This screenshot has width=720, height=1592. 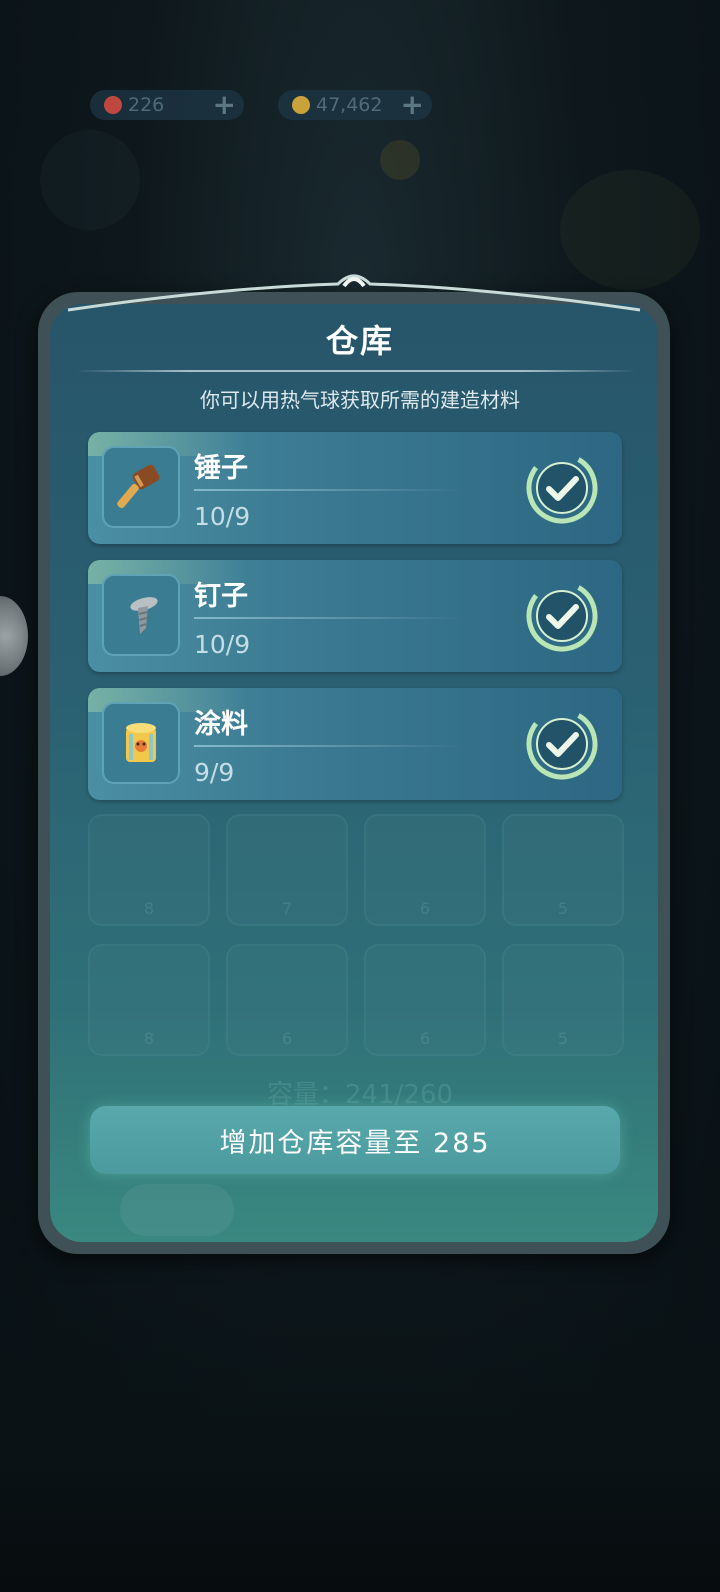 What do you see at coordinates (221, 468) in the screenshot?
I see `item-name: 锤子` at bounding box center [221, 468].